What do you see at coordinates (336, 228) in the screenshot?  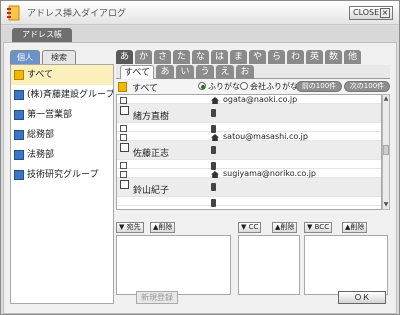 I see `recipient-buttons: ▼ BCC ▲削除` at bounding box center [336, 228].